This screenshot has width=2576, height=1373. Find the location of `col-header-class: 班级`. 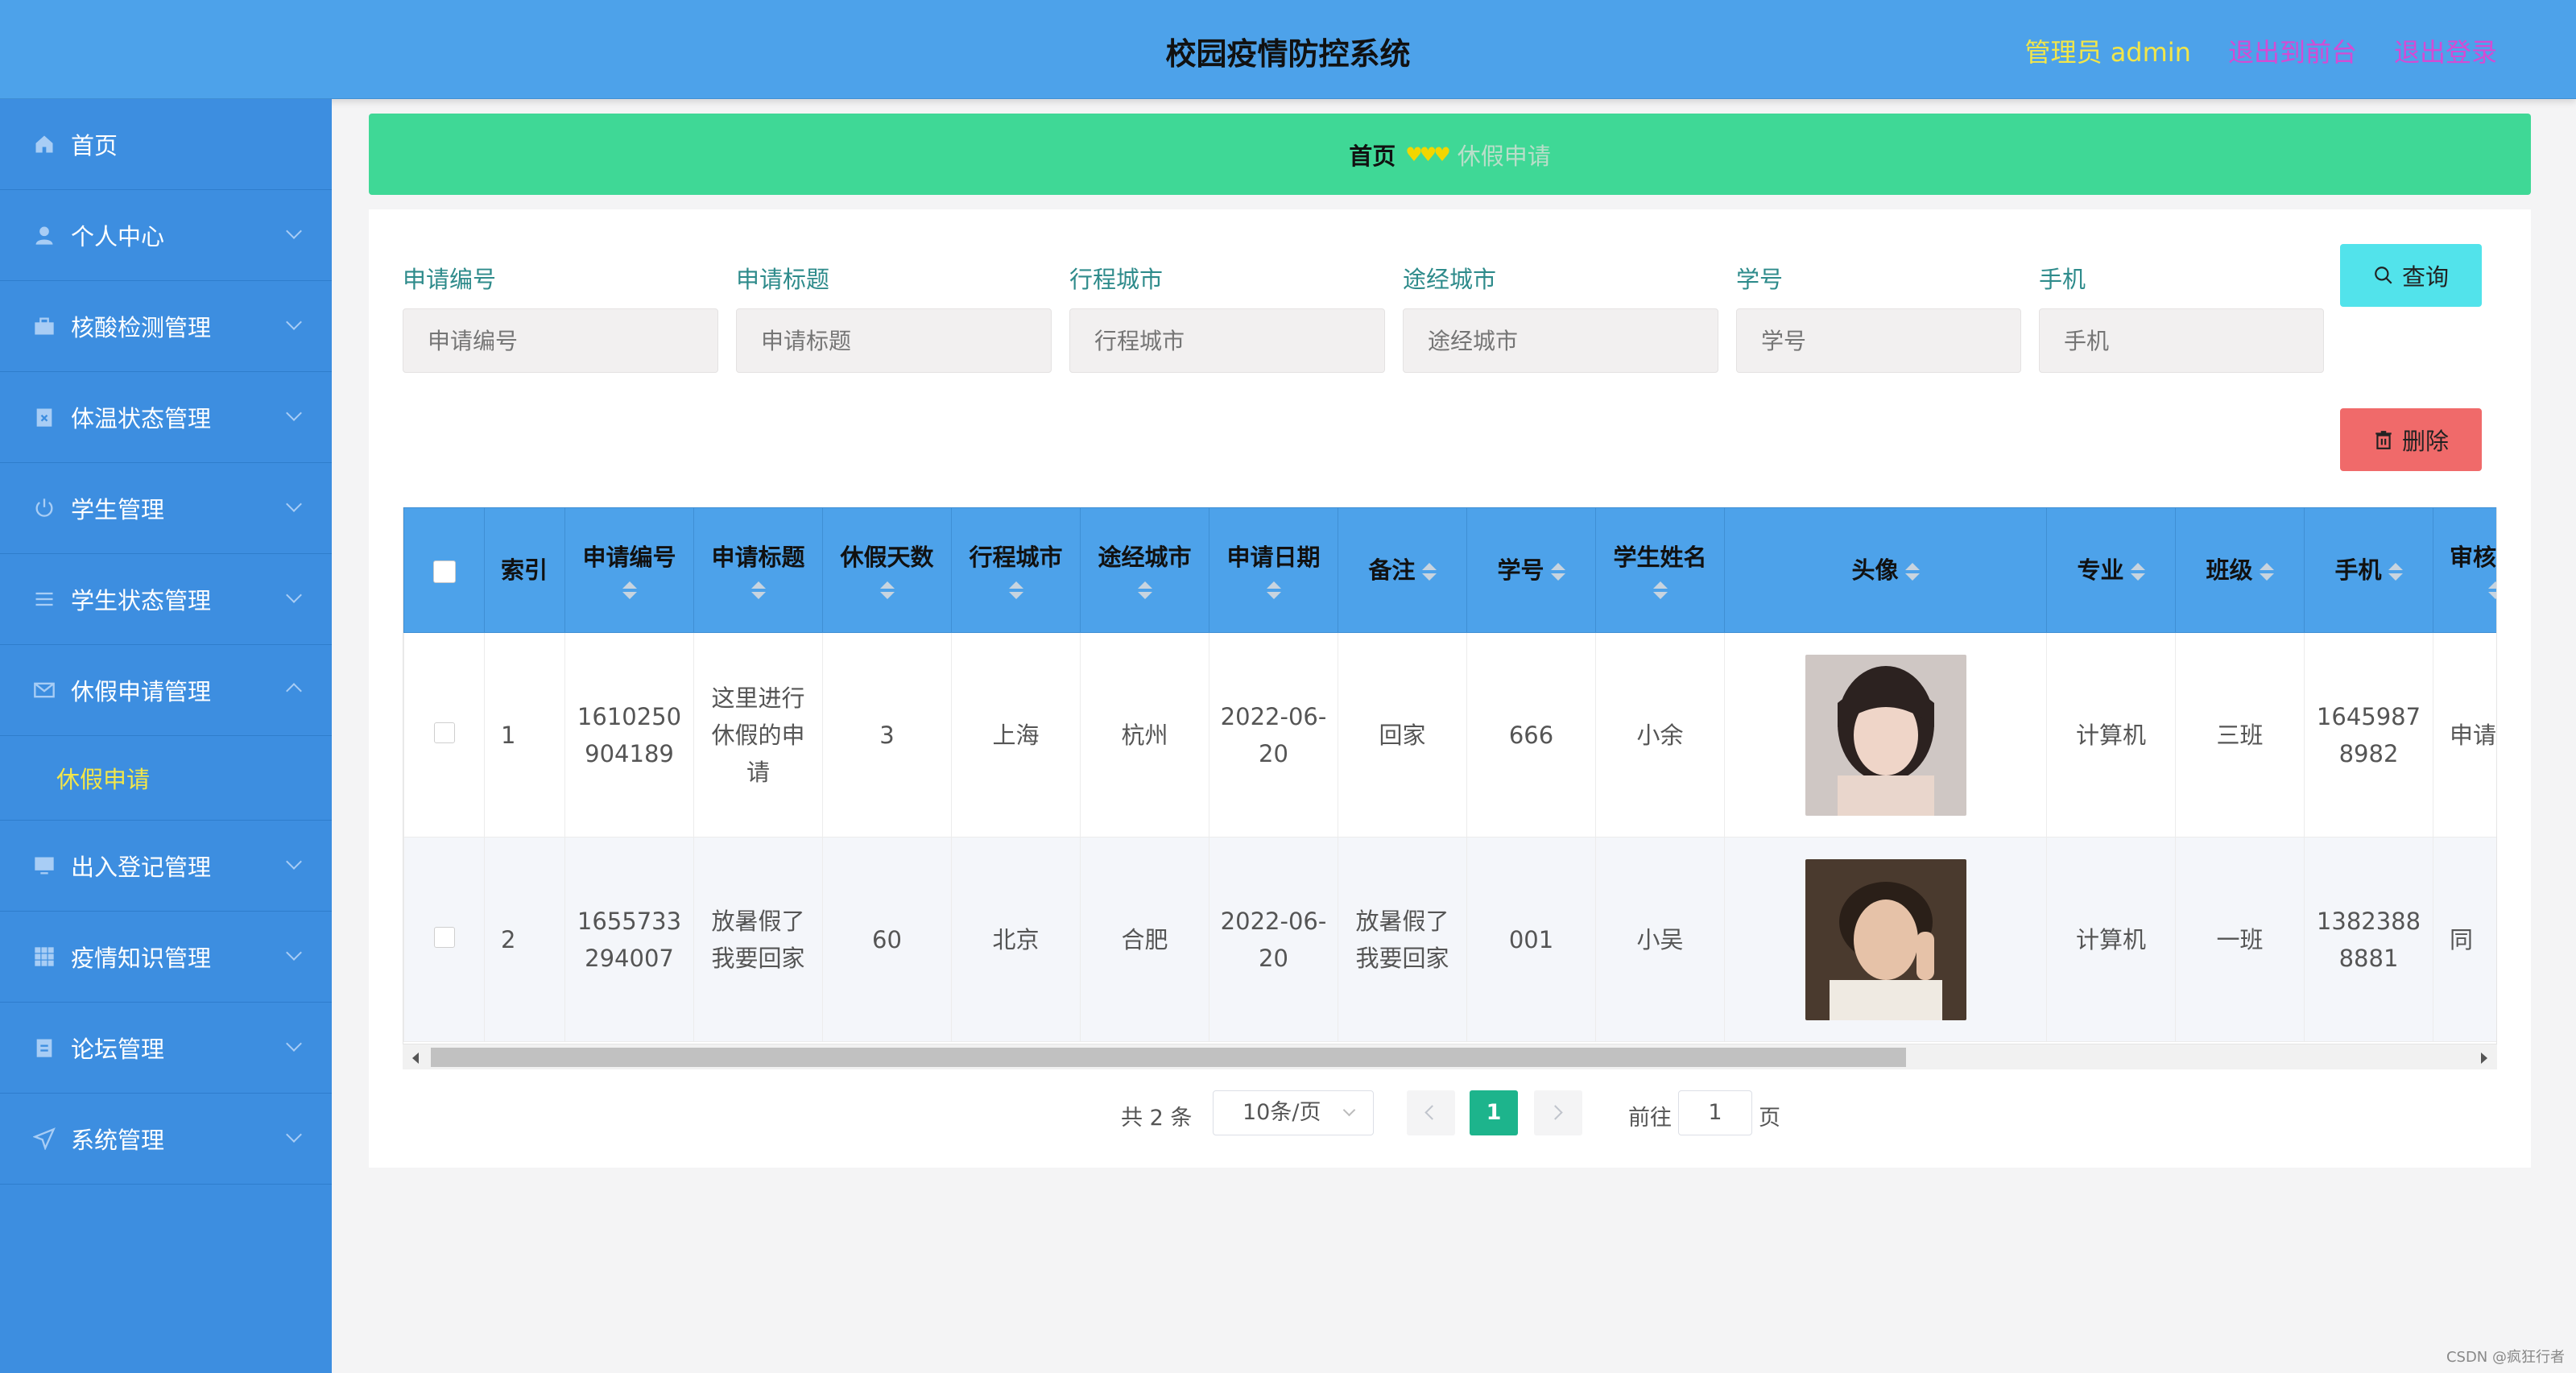

col-header-class: 班级 is located at coordinates (2240, 570).